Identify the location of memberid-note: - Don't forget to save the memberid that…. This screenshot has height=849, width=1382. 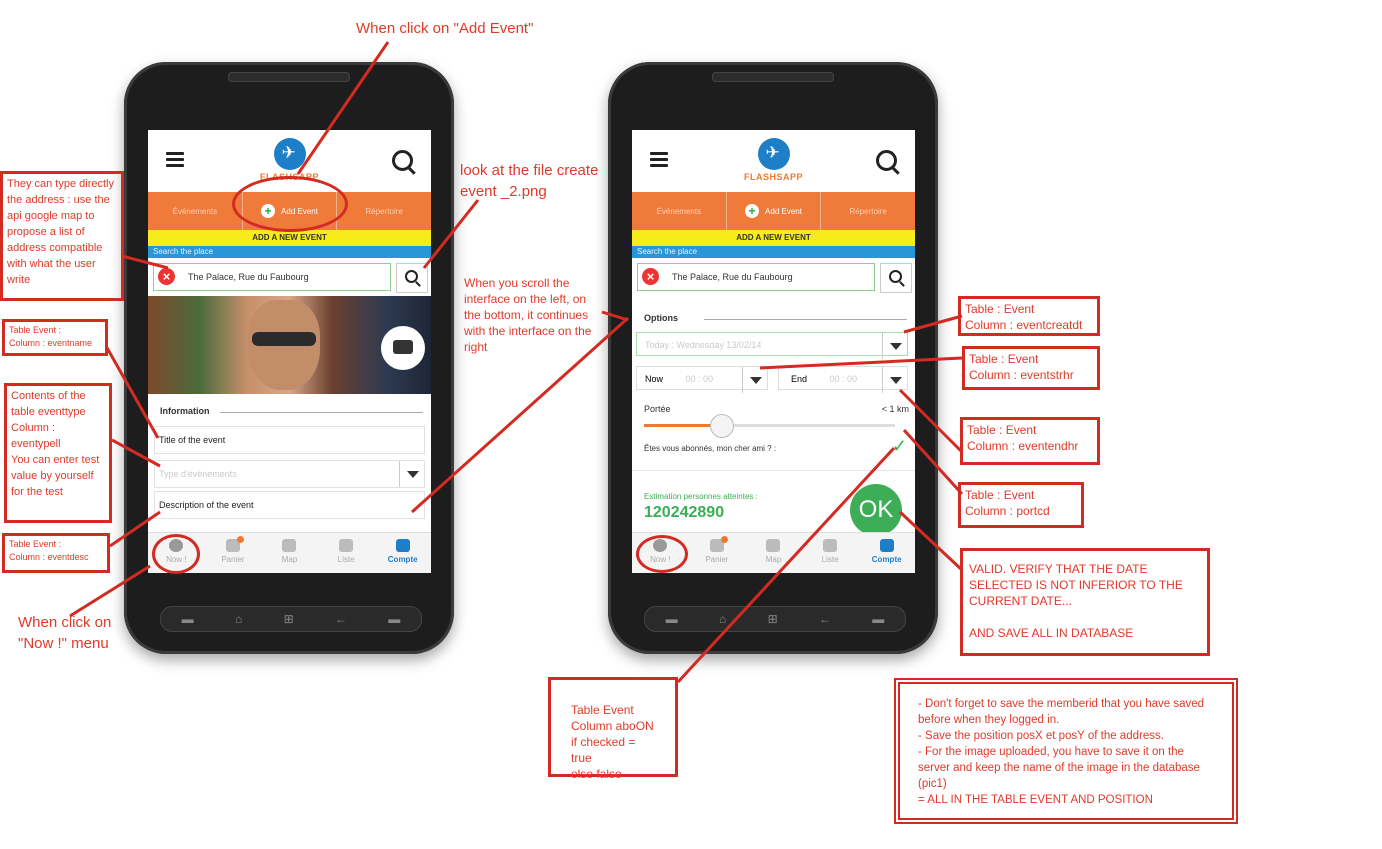
(1066, 751).